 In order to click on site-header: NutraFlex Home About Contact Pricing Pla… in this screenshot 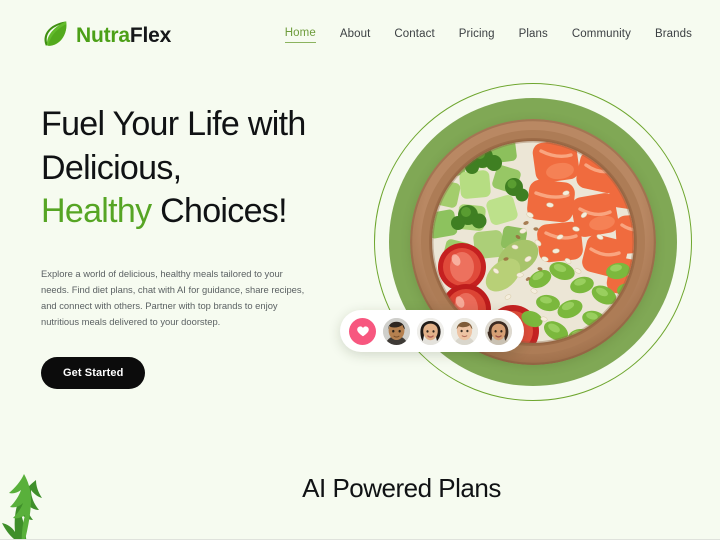, I will do `click(360, 35)`.